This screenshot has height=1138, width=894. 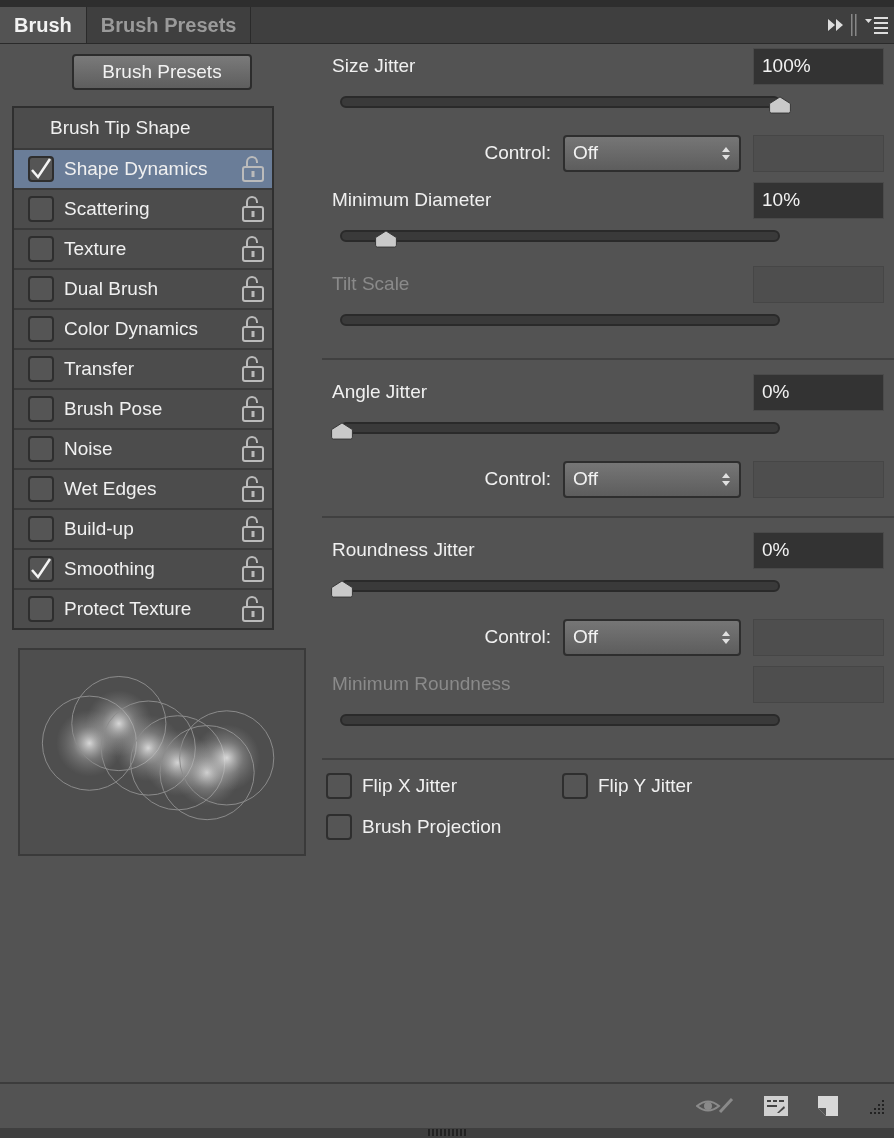 I want to click on setting-label: Roundness Jitter, so click(x=404, y=549).